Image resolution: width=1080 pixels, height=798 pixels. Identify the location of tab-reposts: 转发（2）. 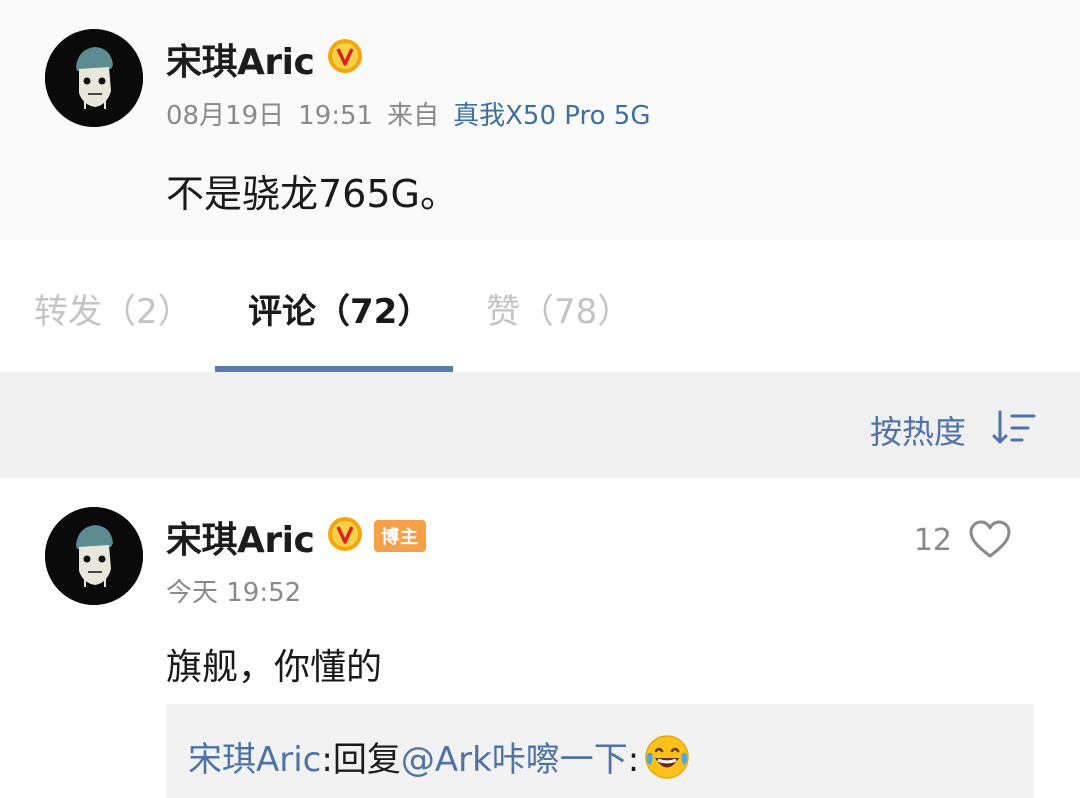
(113, 308).